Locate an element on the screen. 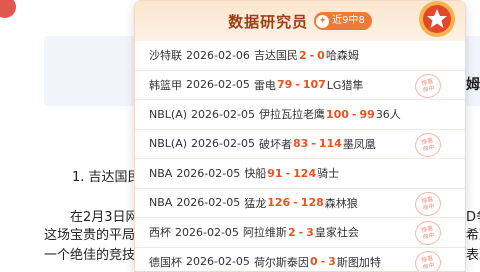 This screenshot has height=272, width=480. match-away-team: 骑士 is located at coordinates (328, 173).